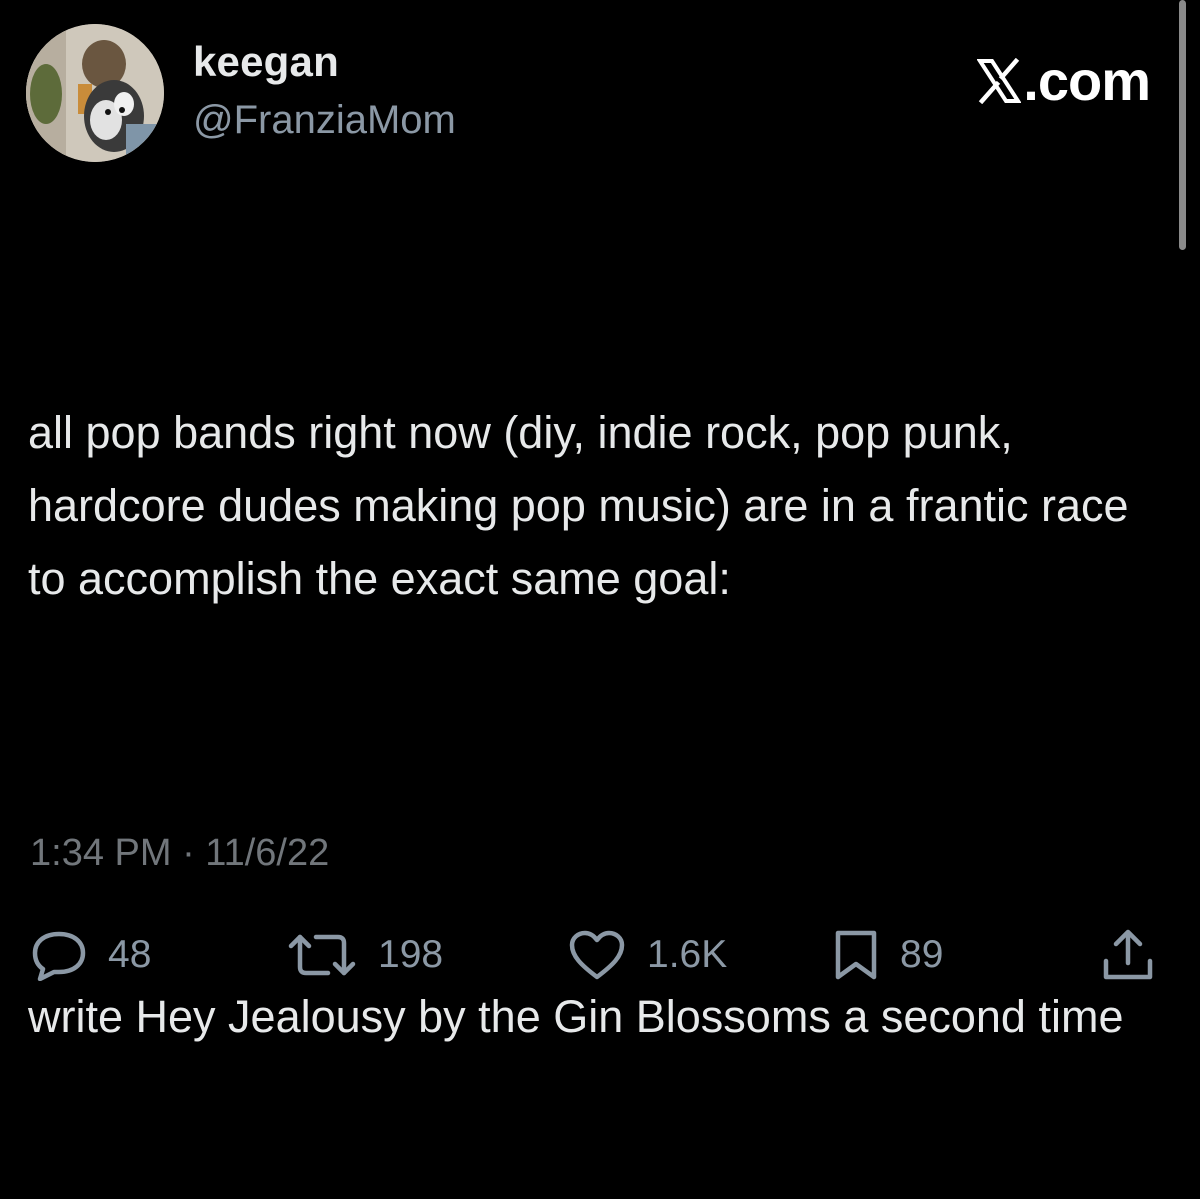 The image size is (1200, 1199). Describe the element at coordinates (324, 120) in the screenshot. I see `author-handle: @FranziaMom` at that location.